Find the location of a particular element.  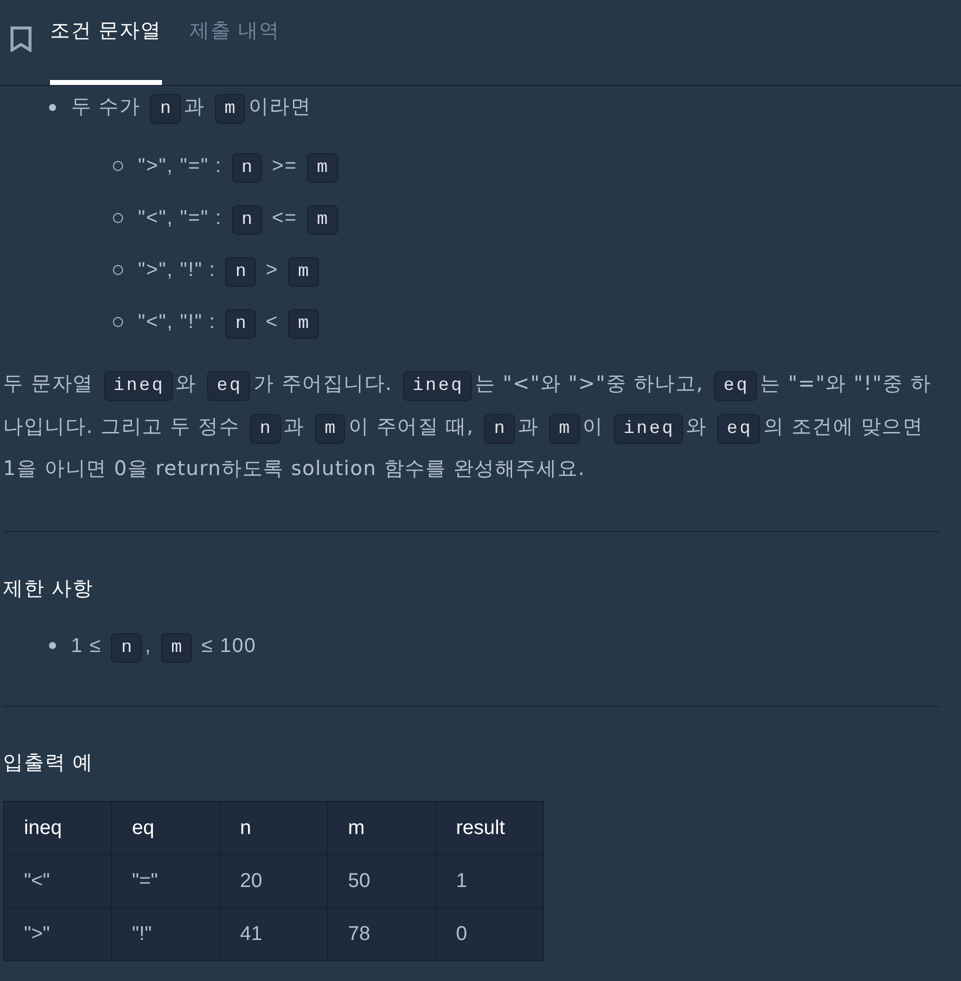

table-cell: "!" is located at coordinates (166, 933).